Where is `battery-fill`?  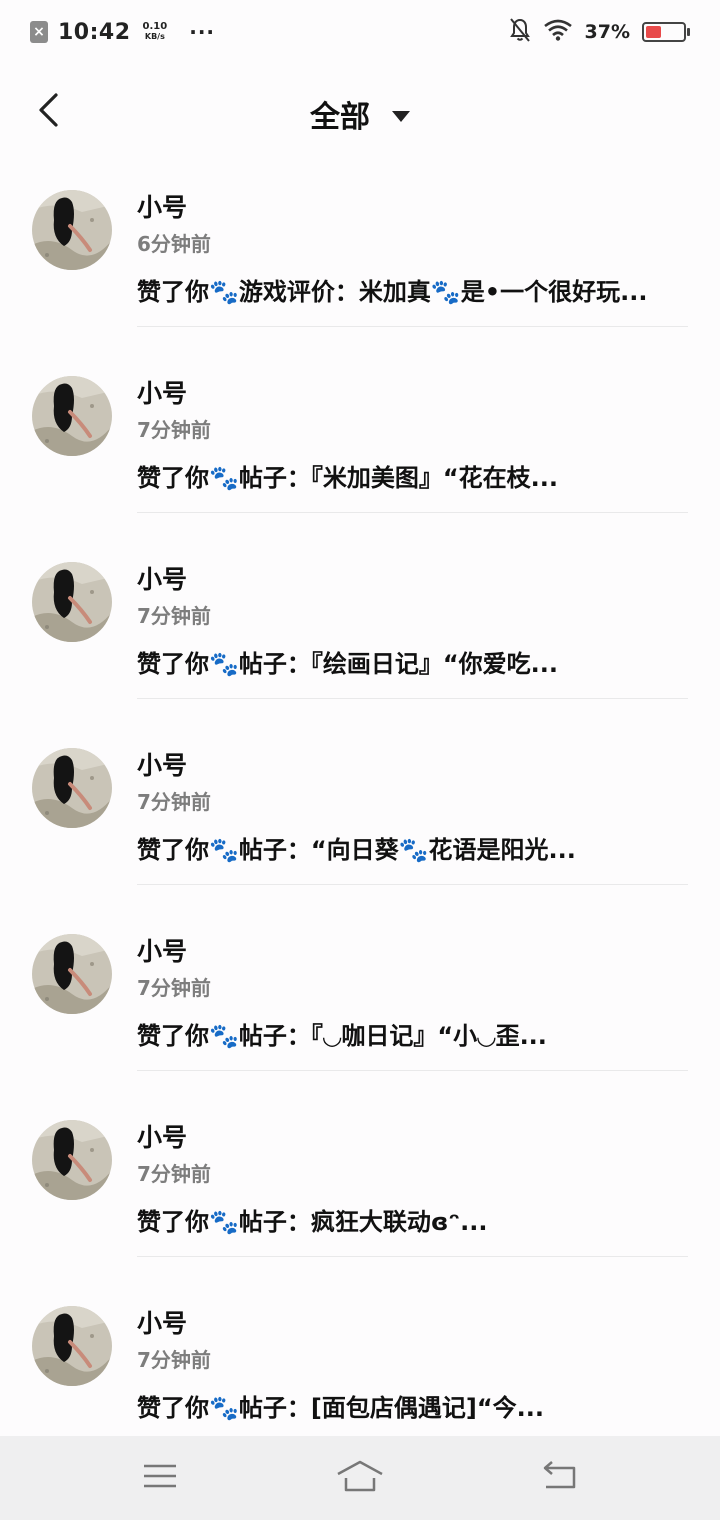
battery-fill is located at coordinates (653, 32).